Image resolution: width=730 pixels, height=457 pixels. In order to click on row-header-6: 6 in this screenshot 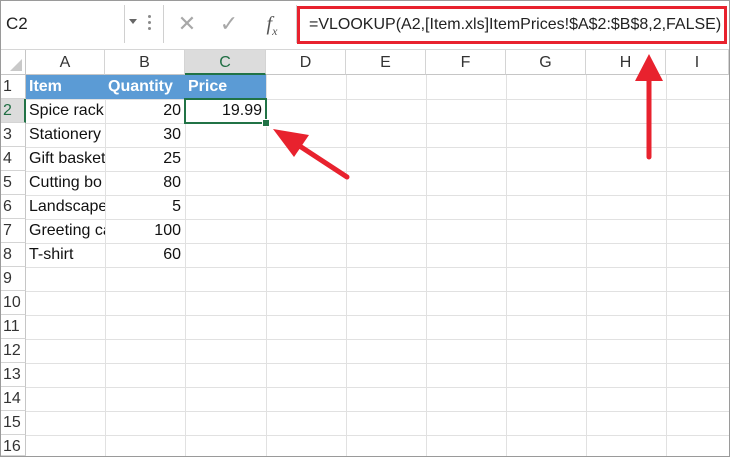, I will do `click(13, 207)`.